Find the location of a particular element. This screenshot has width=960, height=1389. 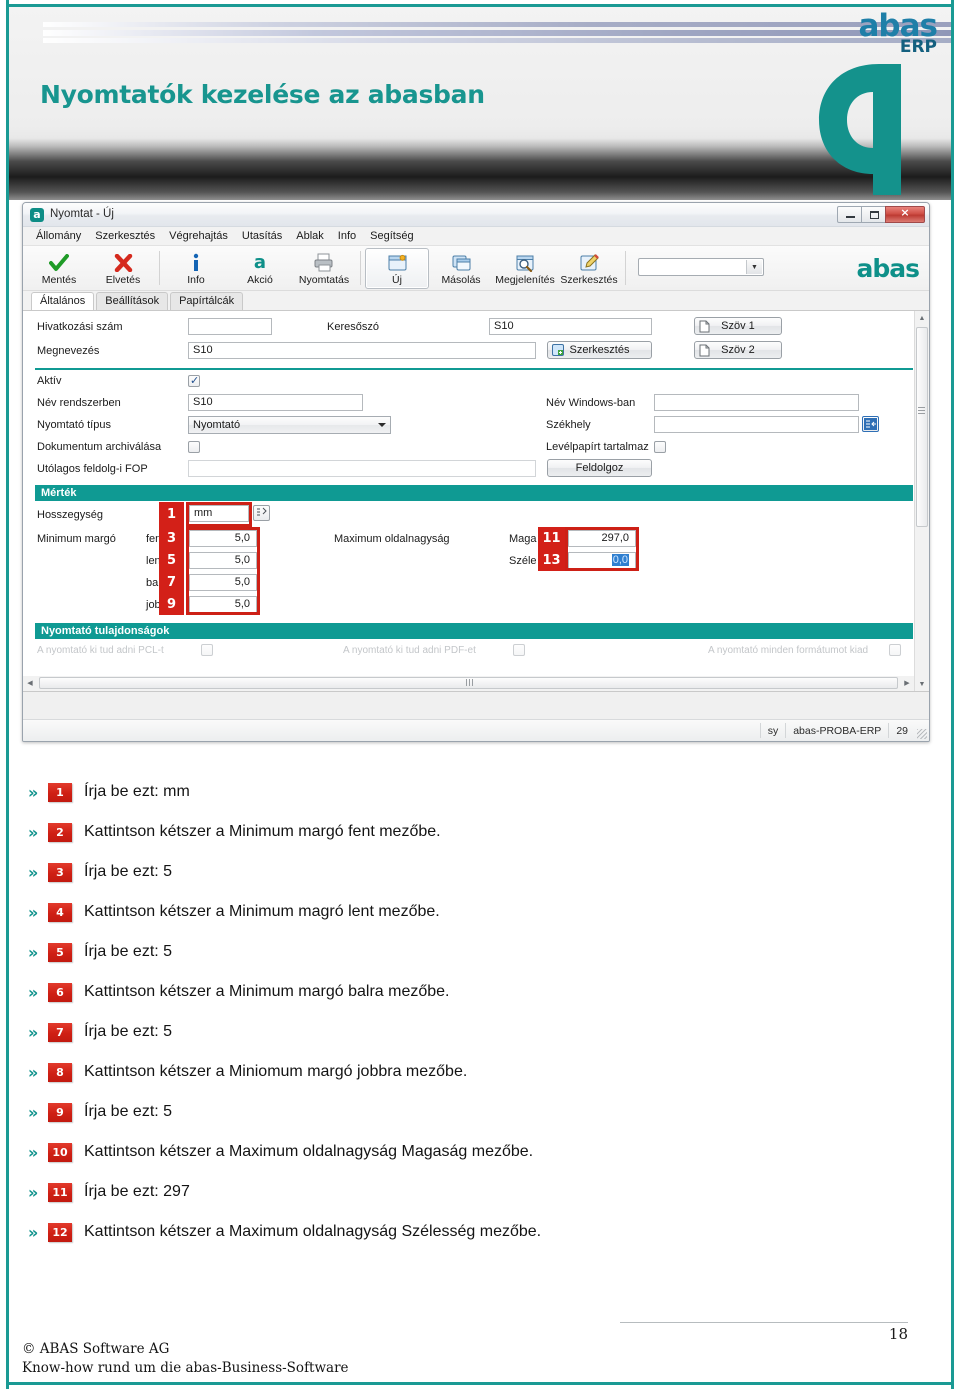

button-szerkesztes: Szerkesztés is located at coordinates (599, 350).